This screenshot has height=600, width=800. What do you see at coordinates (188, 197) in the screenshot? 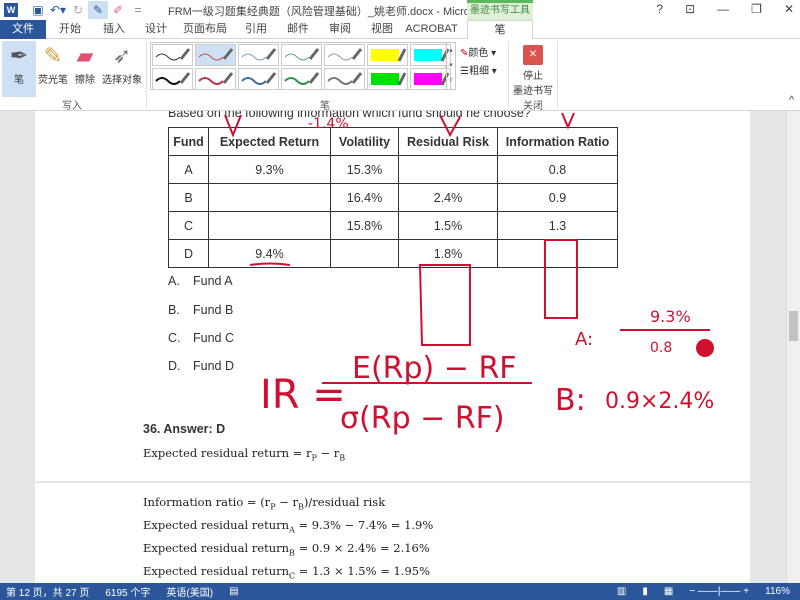
I see `cell: B` at bounding box center [188, 197].